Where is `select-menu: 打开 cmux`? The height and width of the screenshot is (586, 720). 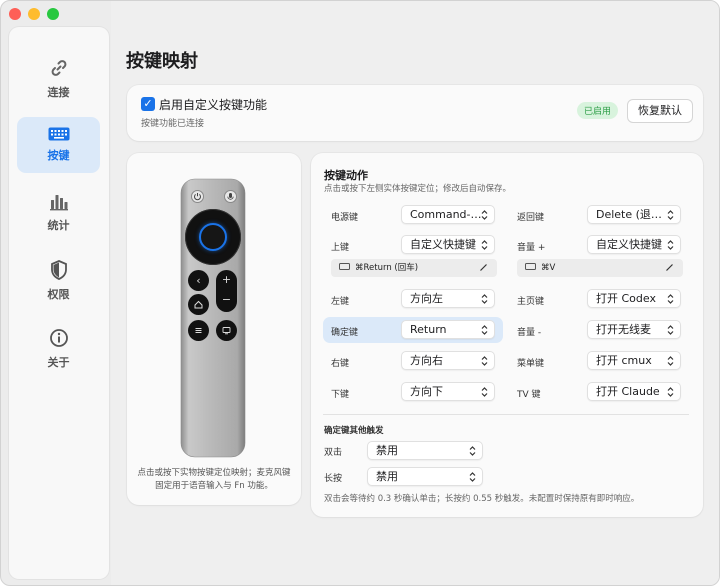 select-menu: 打开 cmux is located at coordinates (634, 360).